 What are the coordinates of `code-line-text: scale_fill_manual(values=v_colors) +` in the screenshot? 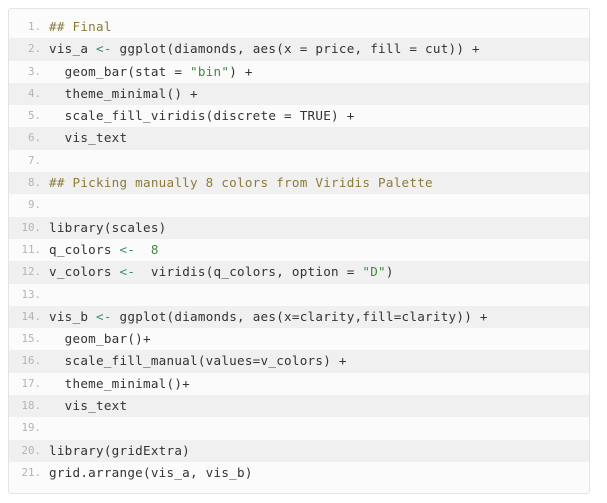 It's located at (198, 360).